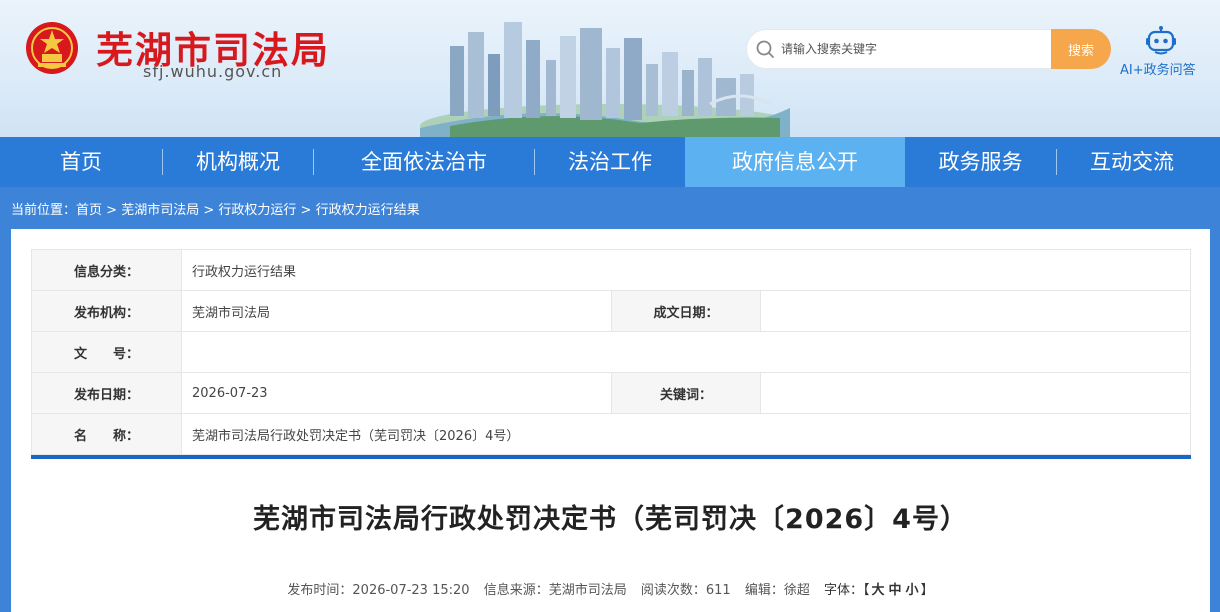 The height and width of the screenshot is (612, 1220). Describe the element at coordinates (396, 311) in the screenshot. I see `publisher-value: 芜湖市司法局` at that location.